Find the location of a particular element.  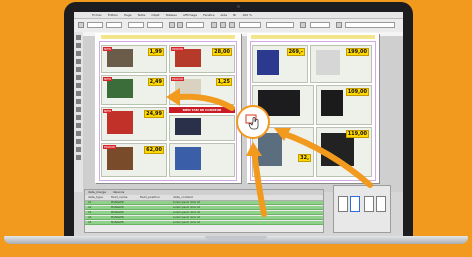

angle-field is located at coordinates (195, 25).